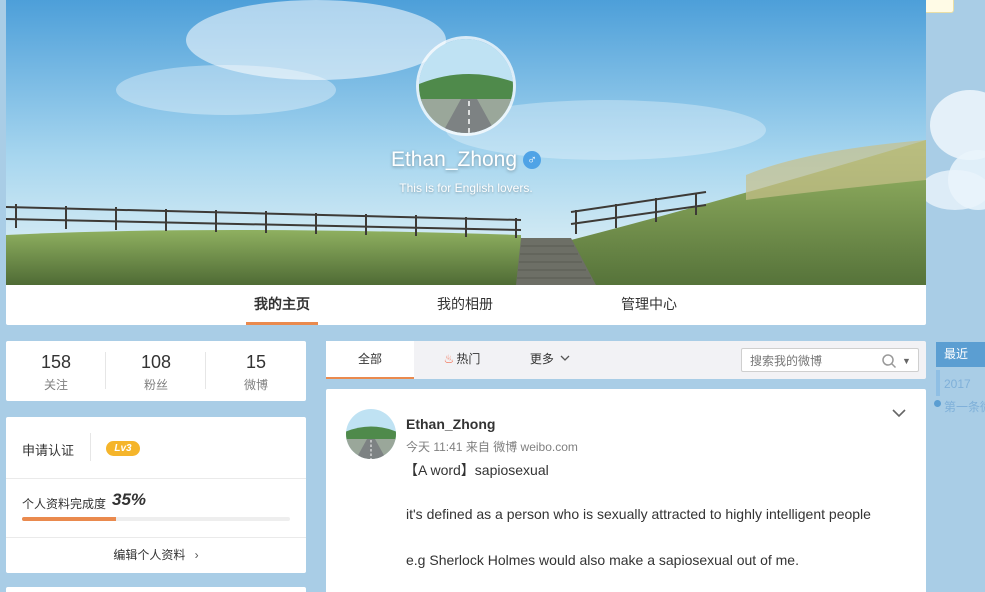 This screenshot has height=592, width=985. I want to click on stat-followers: 108 粉丝, so click(156, 371).